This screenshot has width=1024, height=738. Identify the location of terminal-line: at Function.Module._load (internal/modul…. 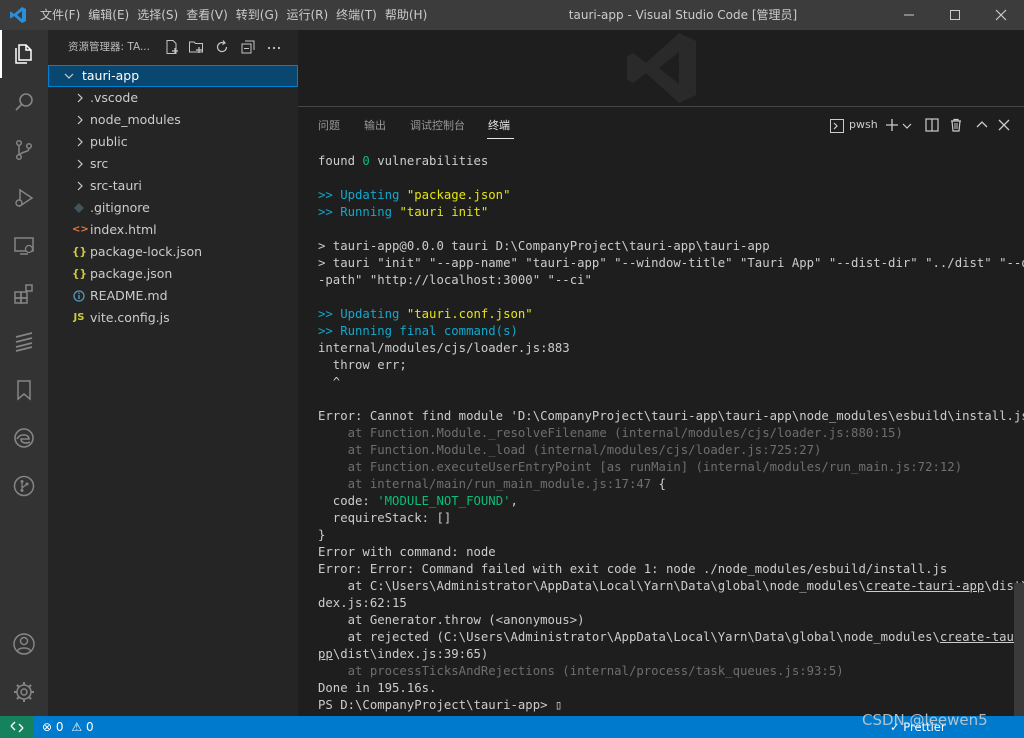
(668, 450).